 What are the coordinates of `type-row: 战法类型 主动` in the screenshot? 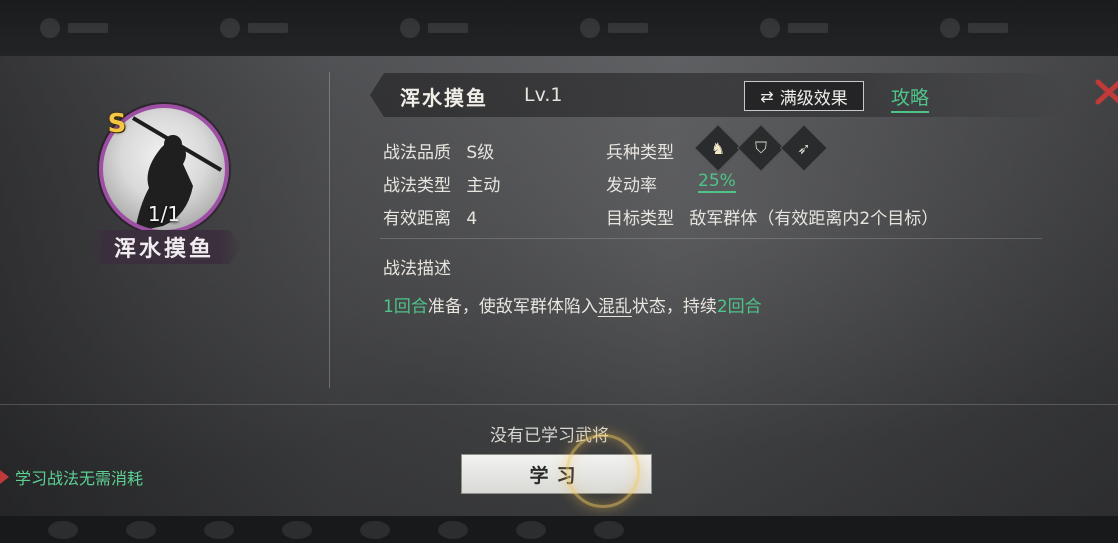 It's located at (441, 183).